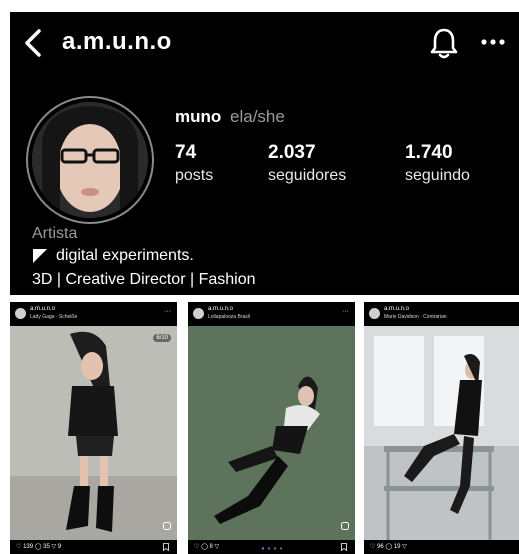  Describe the element at coordinates (46, 547) in the screenshot. I see `comment-count: 35` at that location.